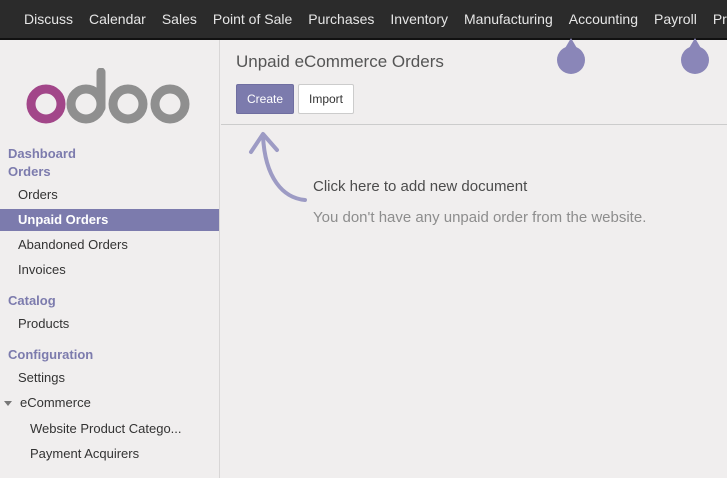 The image size is (727, 478). I want to click on breadcrumb: Unpaid eCommerce Orders, so click(340, 61).